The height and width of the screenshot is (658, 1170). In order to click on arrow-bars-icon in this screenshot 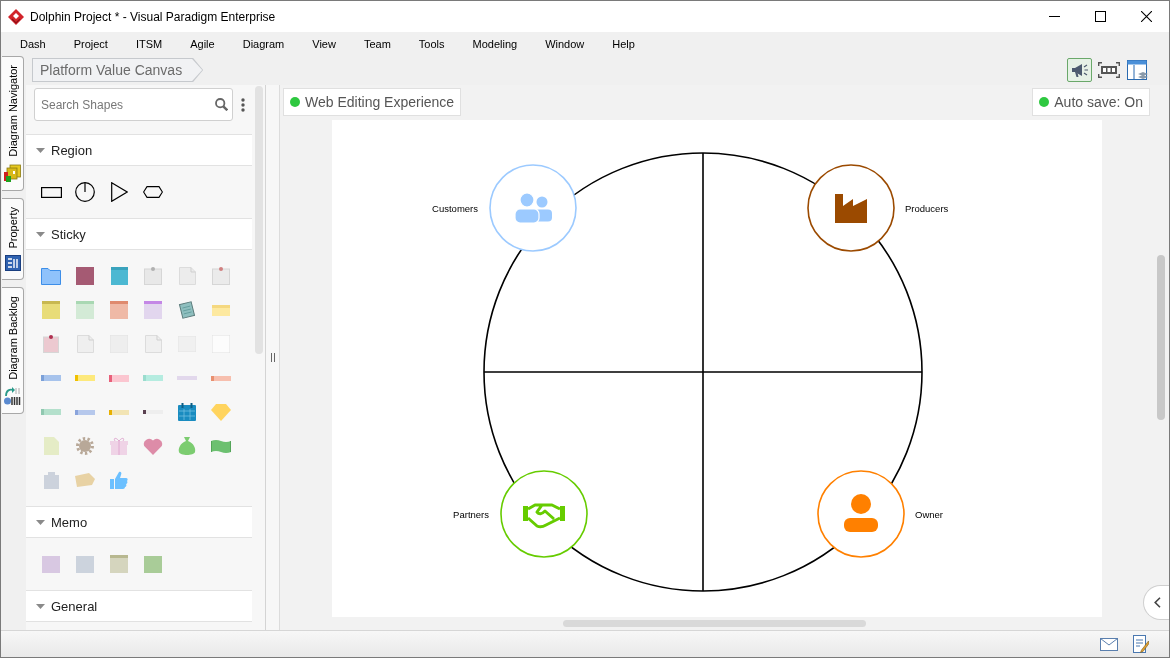, I will do `click(12, 396)`.